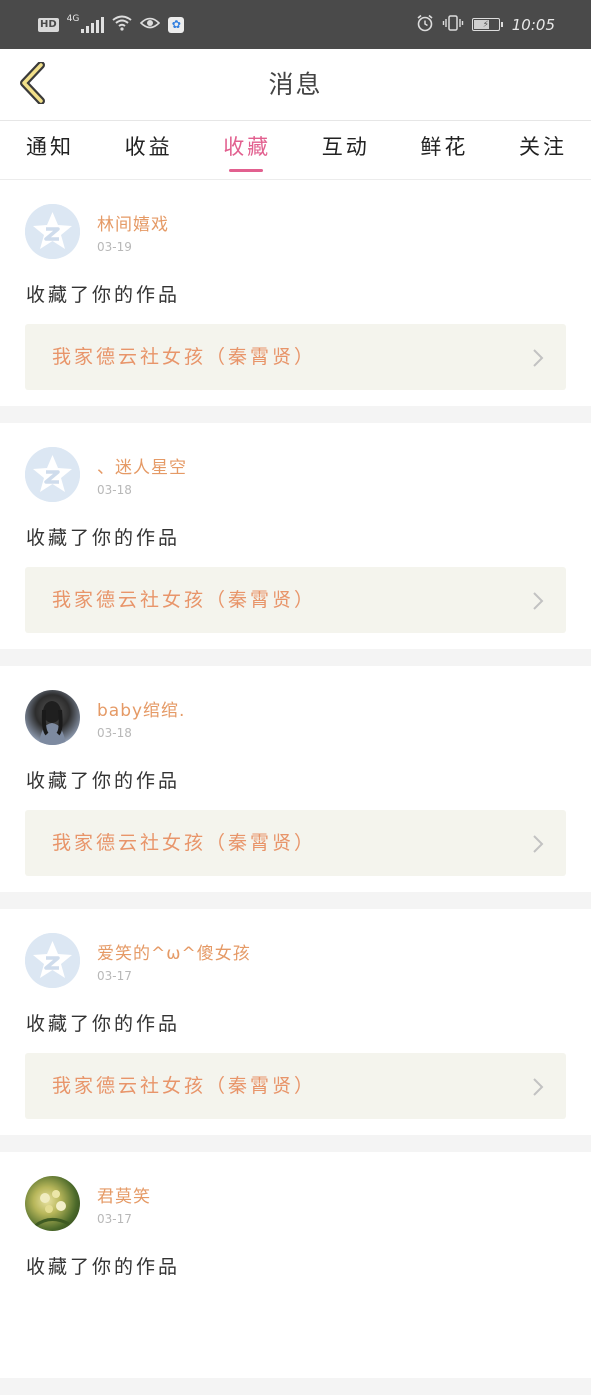 The width and height of the screenshot is (591, 1395). Describe the element at coordinates (533, 24) in the screenshot. I see `clock: 10:05` at that location.